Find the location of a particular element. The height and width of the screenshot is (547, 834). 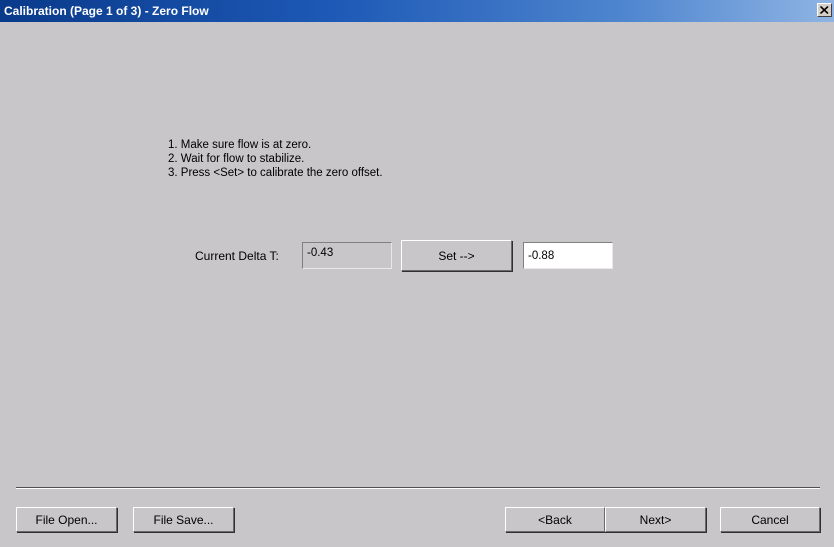

title-bar: Calibration (Page 1 of 3) - Zero Flow is located at coordinates (417, 11).